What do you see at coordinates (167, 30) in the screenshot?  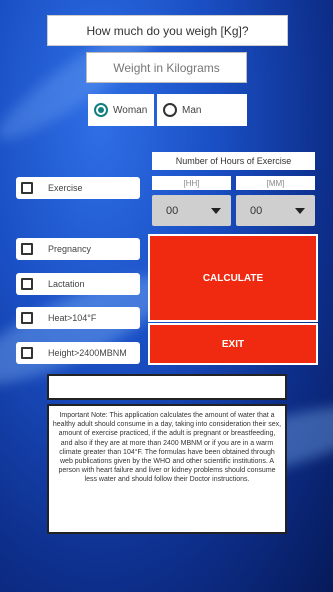 I see `weight-question-title: How much do you weigh [Kg]?` at bounding box center [167, 30].